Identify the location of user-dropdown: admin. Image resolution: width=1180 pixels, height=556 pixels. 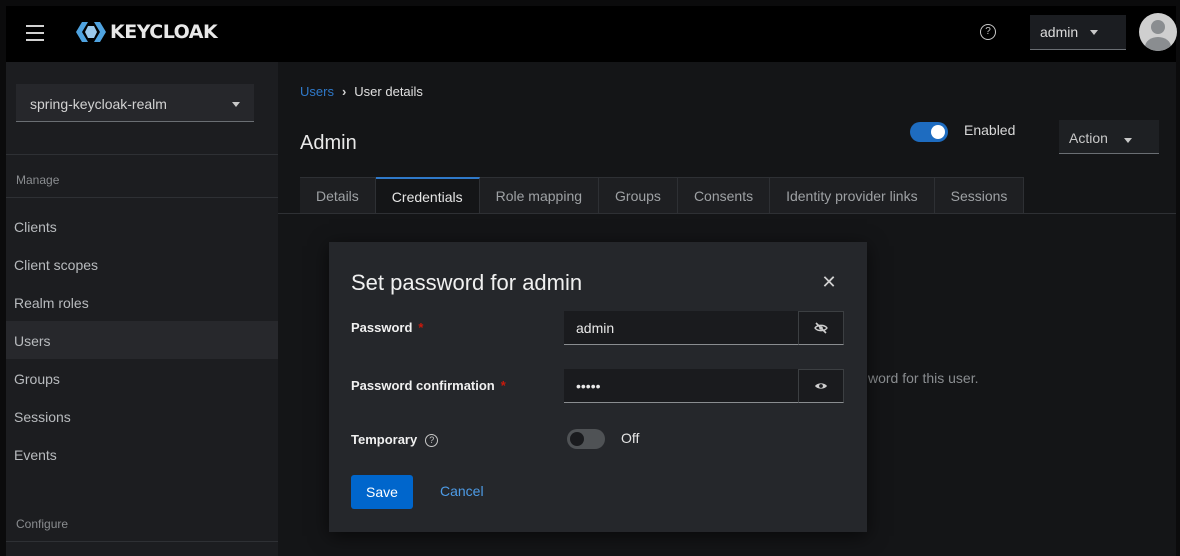
(1078, 32).